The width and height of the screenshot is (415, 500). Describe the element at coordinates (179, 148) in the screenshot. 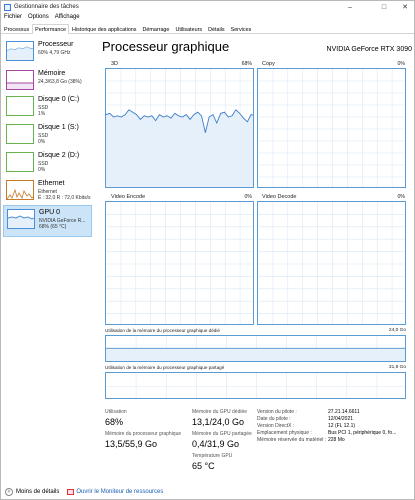

I see `series-3d-area` at that location.